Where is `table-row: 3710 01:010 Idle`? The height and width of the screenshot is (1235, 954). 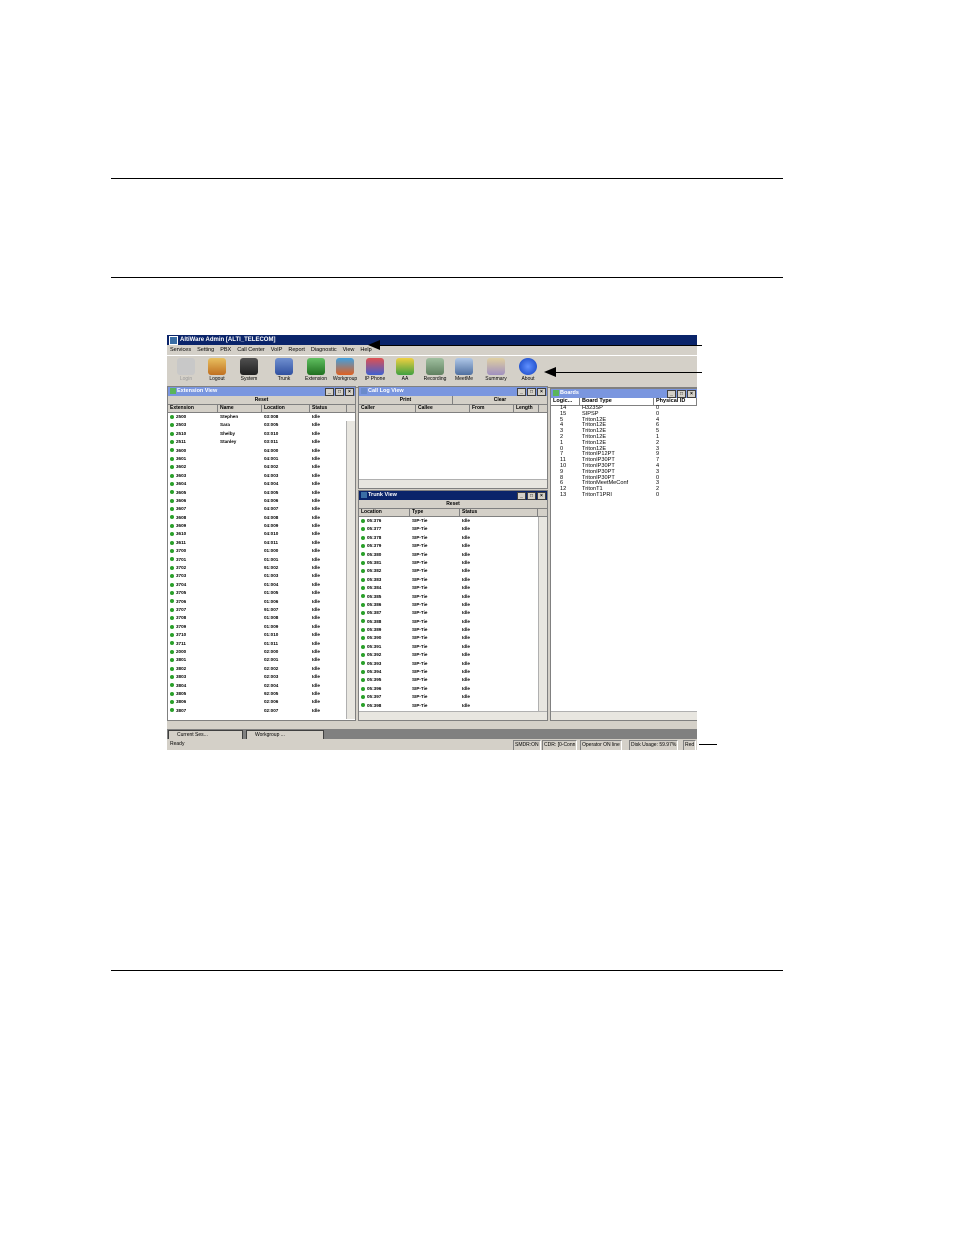
table-row: 3710 01:010 Idle is located at coordinates (261, 635).